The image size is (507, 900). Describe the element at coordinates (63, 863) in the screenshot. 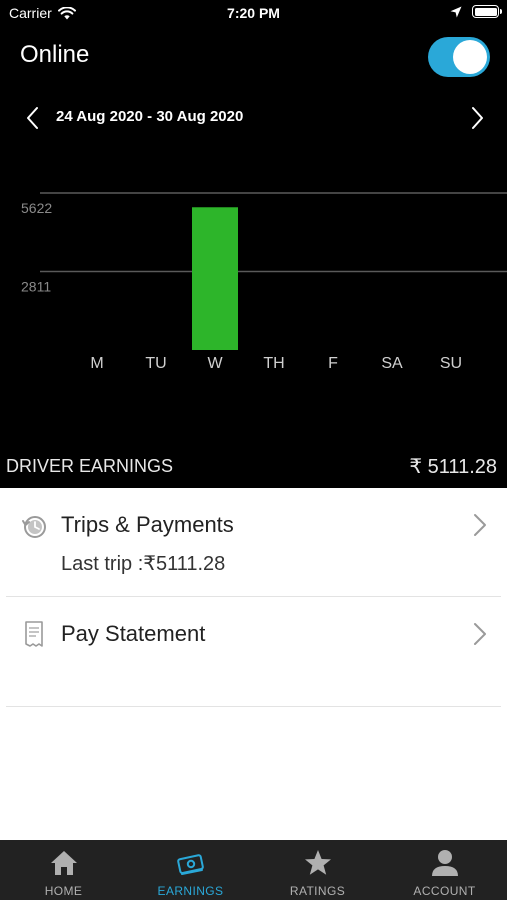

I see `home-icon` at that location.